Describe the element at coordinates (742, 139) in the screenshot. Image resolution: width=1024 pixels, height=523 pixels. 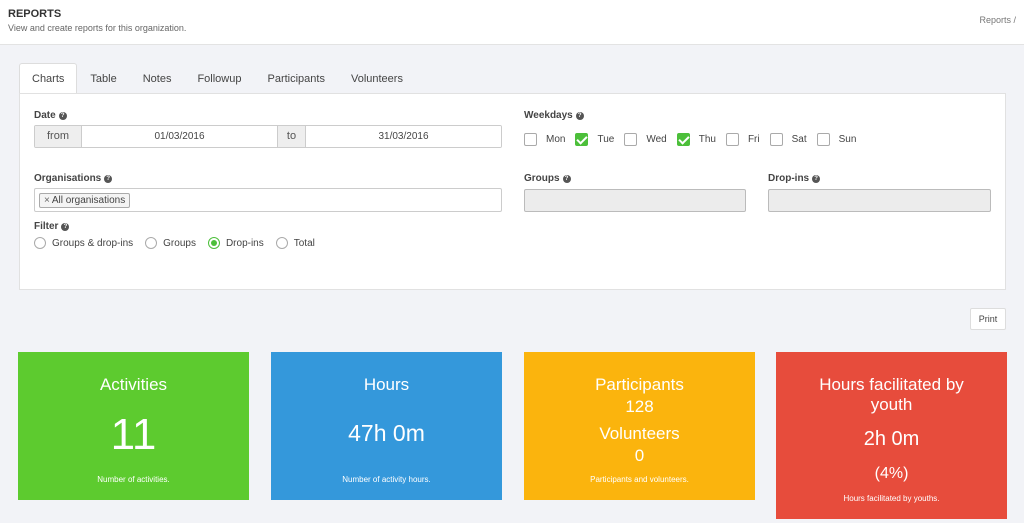
I see `weekday-fri: Fri` at that location.